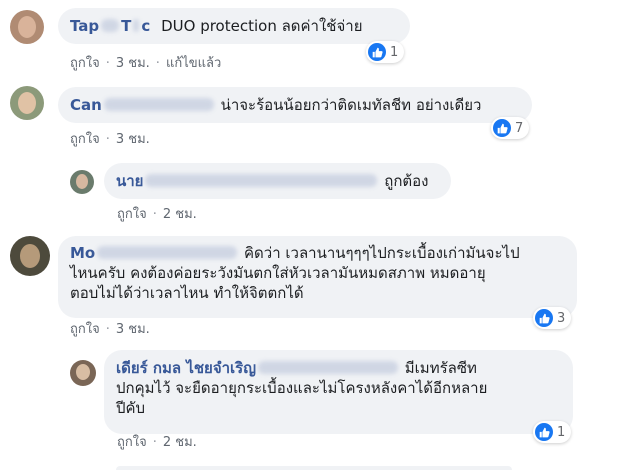  I want to click on next-comment-bubble, so click(314, 468).